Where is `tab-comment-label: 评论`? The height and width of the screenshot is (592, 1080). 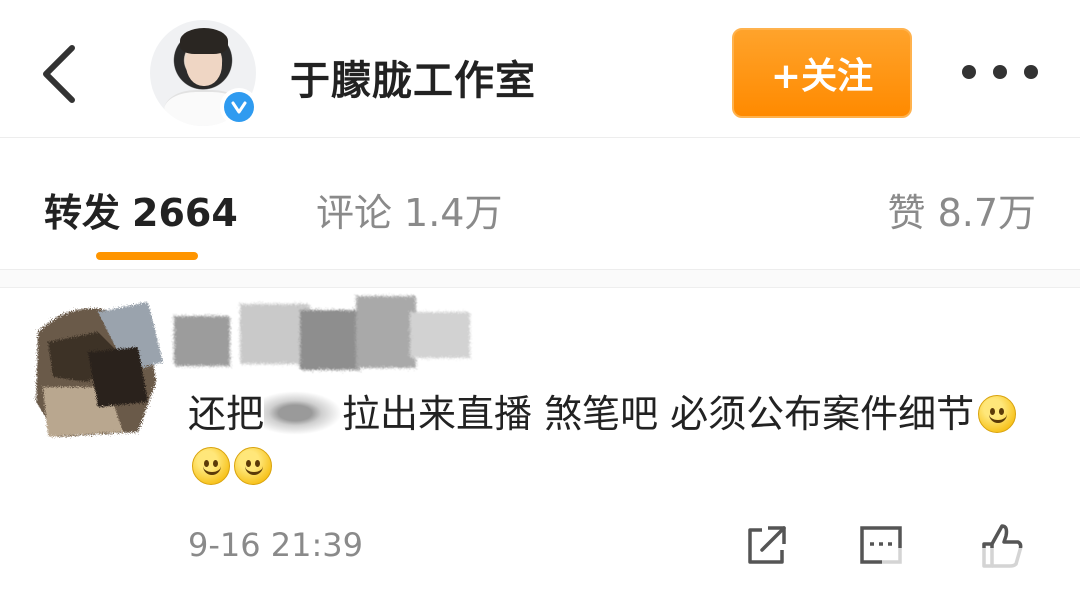 tab-comment-label: 评论 is located at coordinates (354, 213).